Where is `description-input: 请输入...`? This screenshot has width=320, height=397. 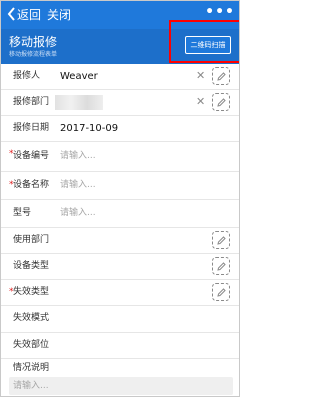
description-input: 请输入... is located at coordinates (121, 386).